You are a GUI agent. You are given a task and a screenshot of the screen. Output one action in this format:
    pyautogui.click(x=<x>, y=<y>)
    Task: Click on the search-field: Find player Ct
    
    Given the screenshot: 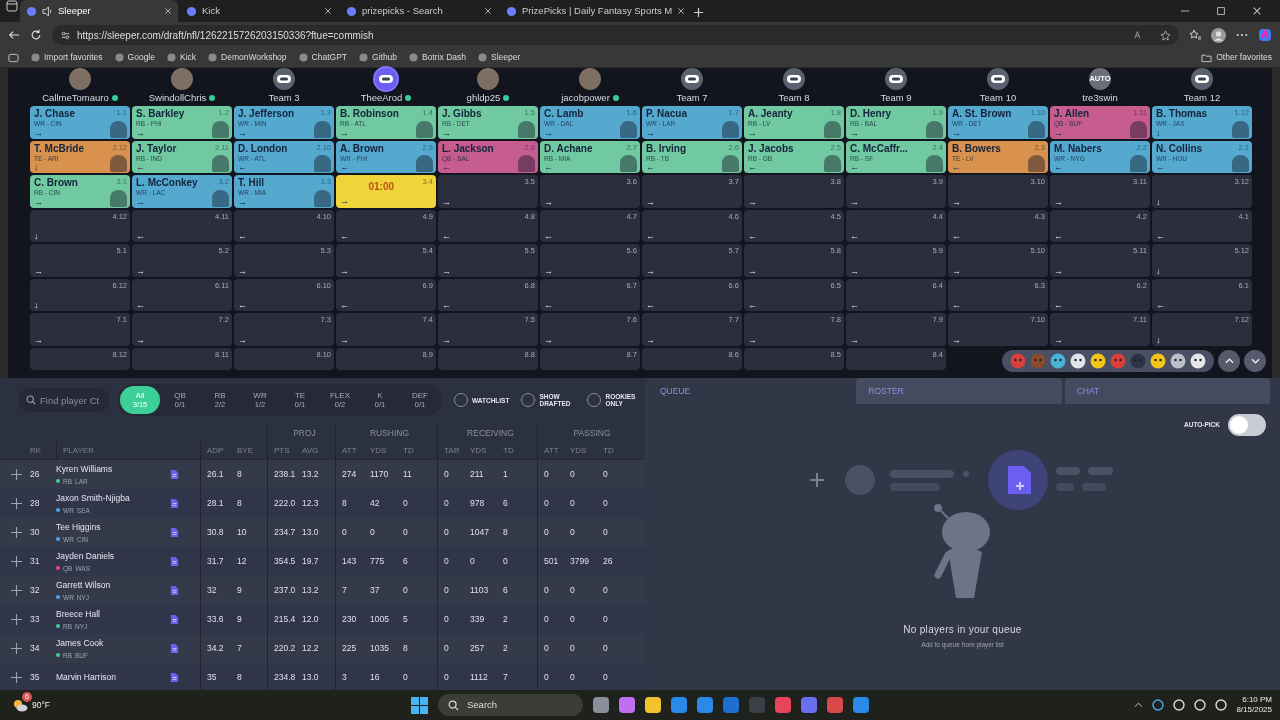 What is the action you would take?
    pyautogui.click(x=64, y=400)
    